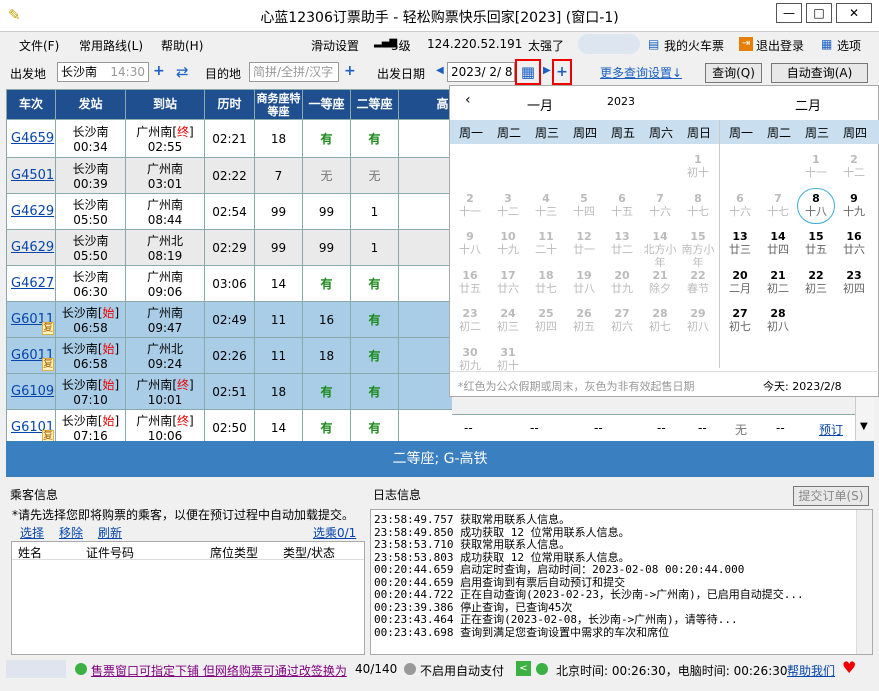 This screenshot has width=879, height=691. Describe the element at coordinates (374, 175) in the screenshot. I see `second-class-seats: 无` at that location.